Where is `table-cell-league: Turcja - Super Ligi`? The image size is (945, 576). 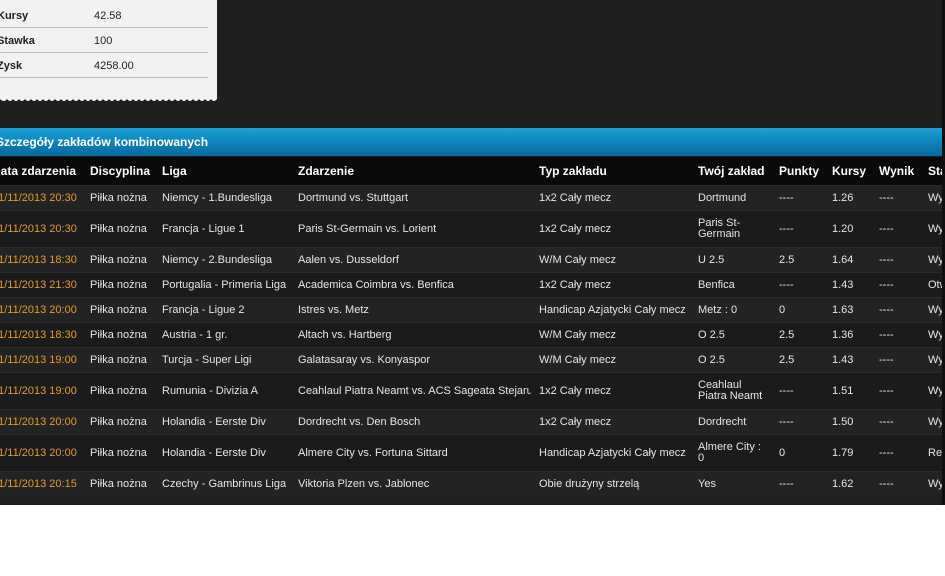 table-cell-league: Turcja - Super Ligi is located at coordinates (222, 360).